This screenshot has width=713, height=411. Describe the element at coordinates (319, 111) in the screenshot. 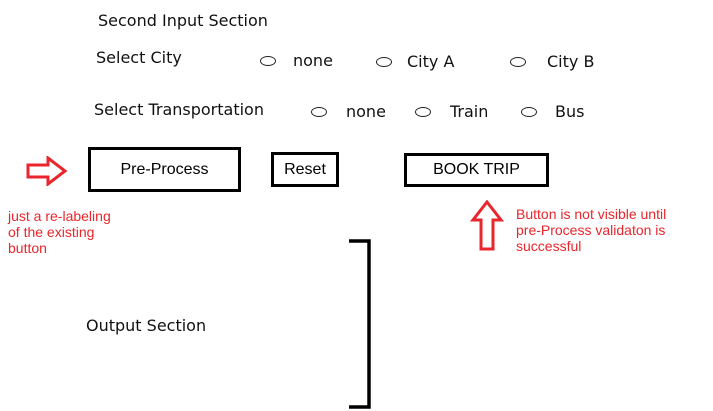

I see `radio-none-transport` at that location.